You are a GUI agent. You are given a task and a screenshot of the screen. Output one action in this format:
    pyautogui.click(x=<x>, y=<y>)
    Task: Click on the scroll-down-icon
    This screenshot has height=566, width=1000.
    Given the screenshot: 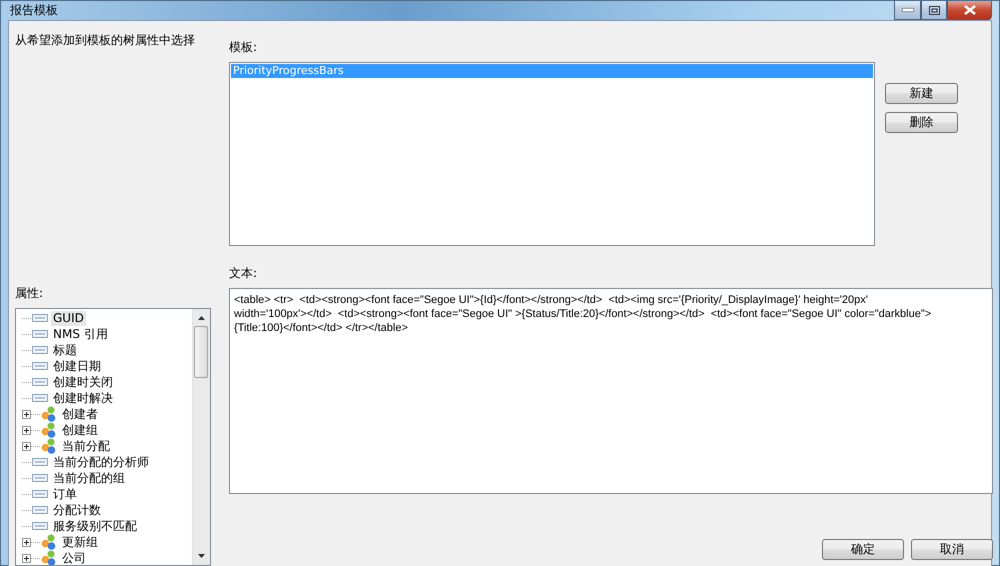 What is the action you would take?
    pyautogui.click(x=201, y=556)
    